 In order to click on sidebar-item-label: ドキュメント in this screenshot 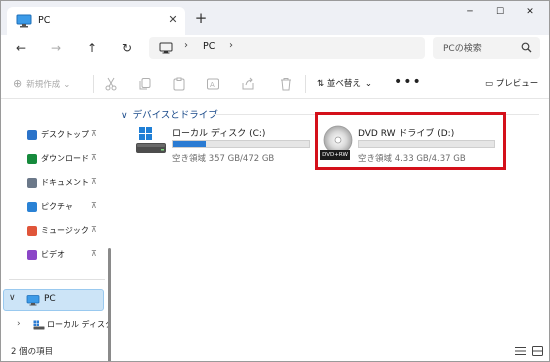, I will do `click(65, 182)`.